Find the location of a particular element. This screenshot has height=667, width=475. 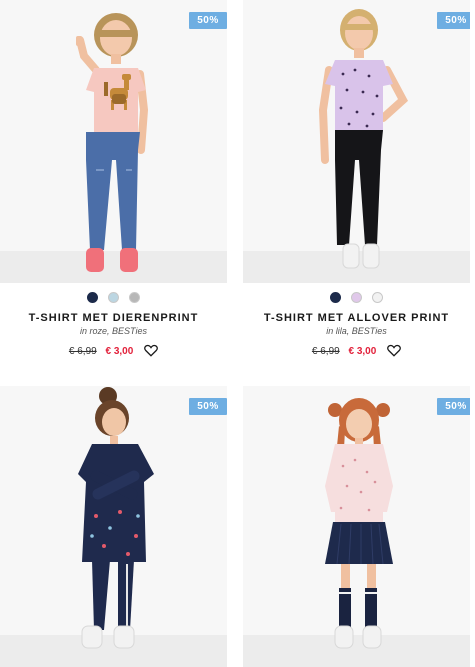

color-swatch-light-blue is located at coordinates (113, 297).